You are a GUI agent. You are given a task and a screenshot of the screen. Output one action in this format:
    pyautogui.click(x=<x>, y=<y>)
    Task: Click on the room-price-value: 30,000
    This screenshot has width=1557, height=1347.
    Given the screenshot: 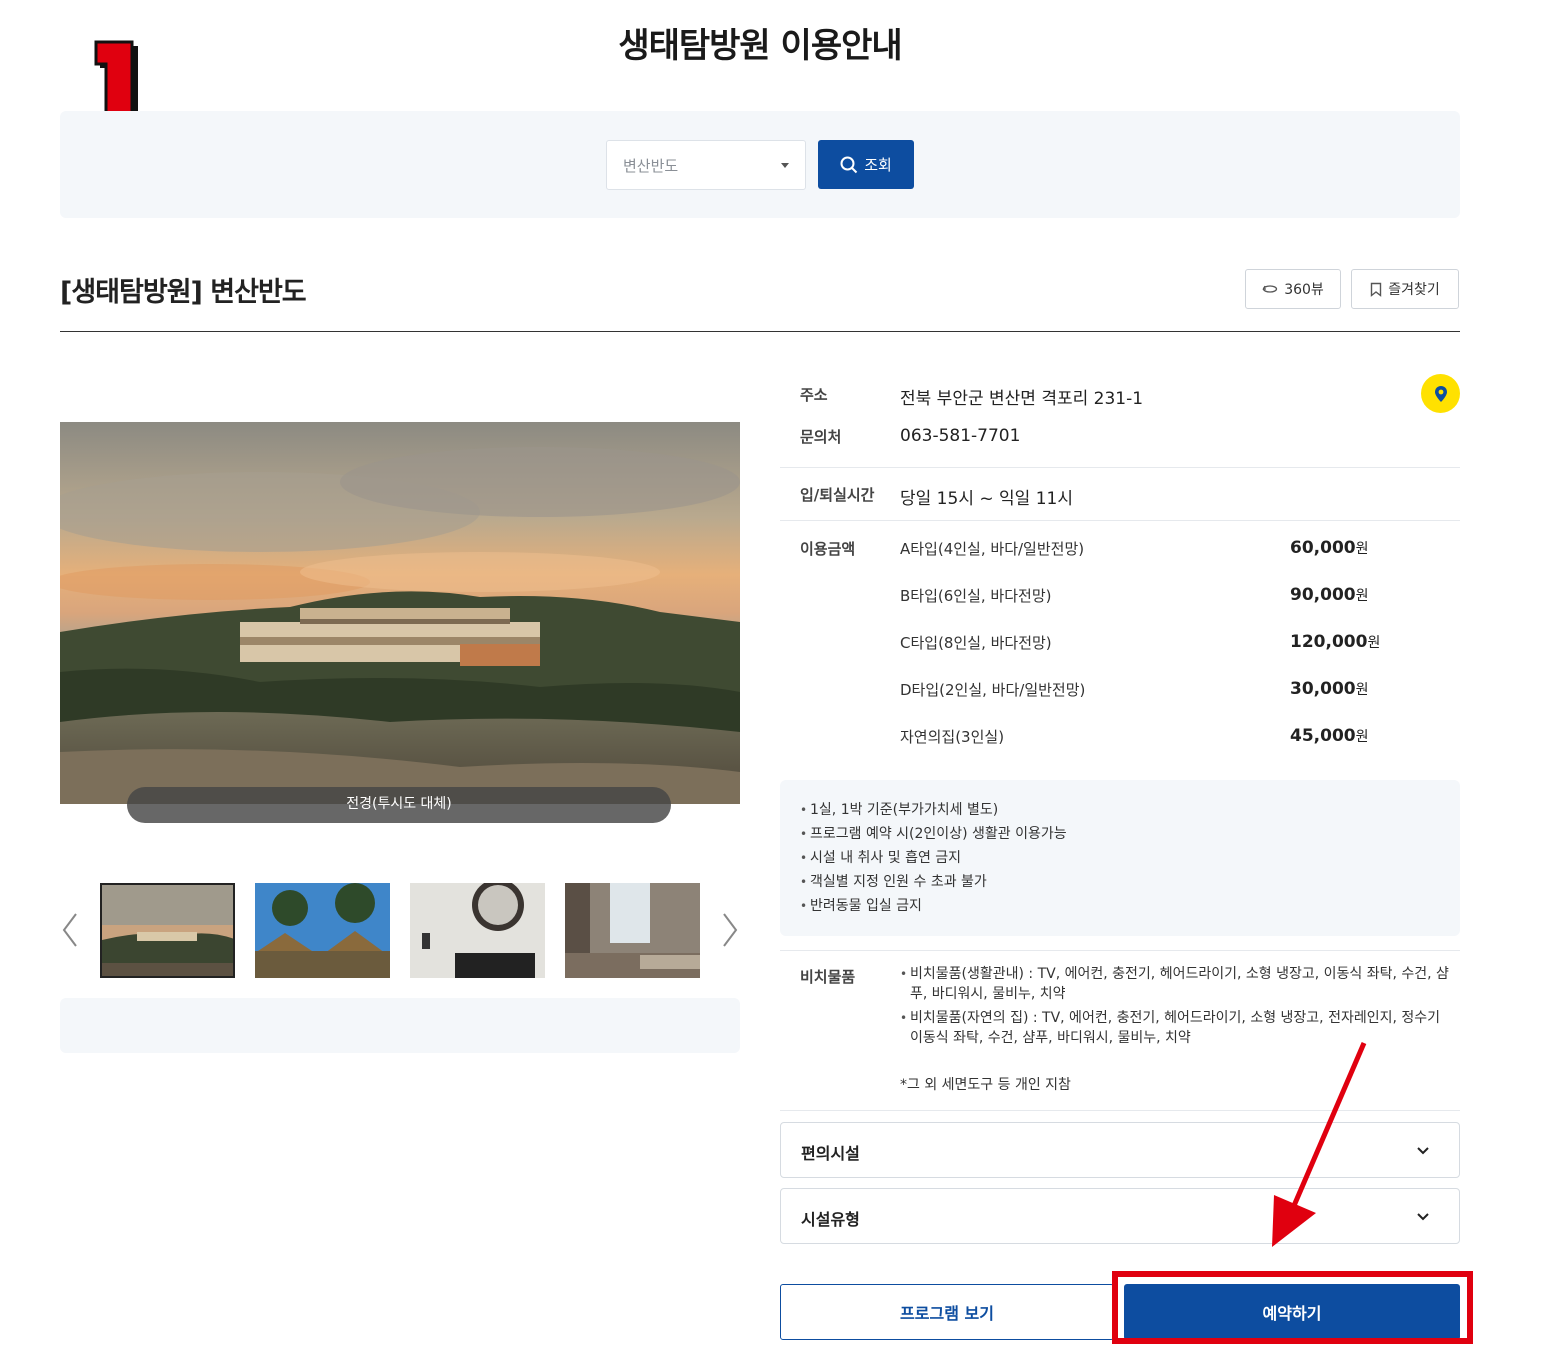 What is the action you would take?
    pyautogui.click(x=1323, y=689)
    